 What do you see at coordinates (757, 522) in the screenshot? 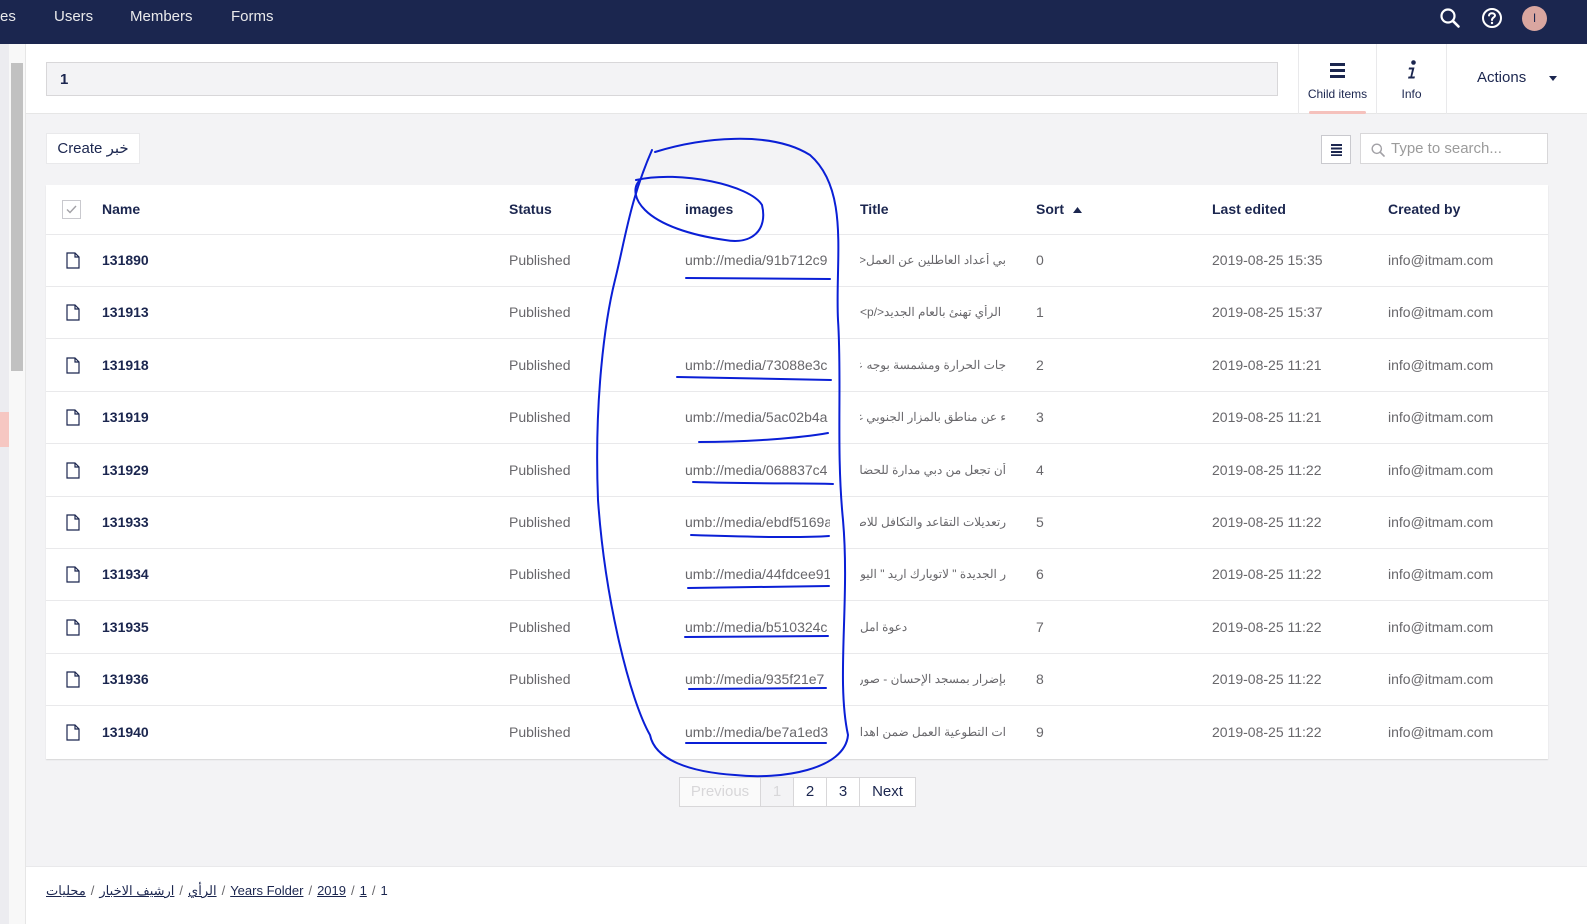
I see `row-image: umb://media/ebdf5169a` at bounding box center [757, 522].